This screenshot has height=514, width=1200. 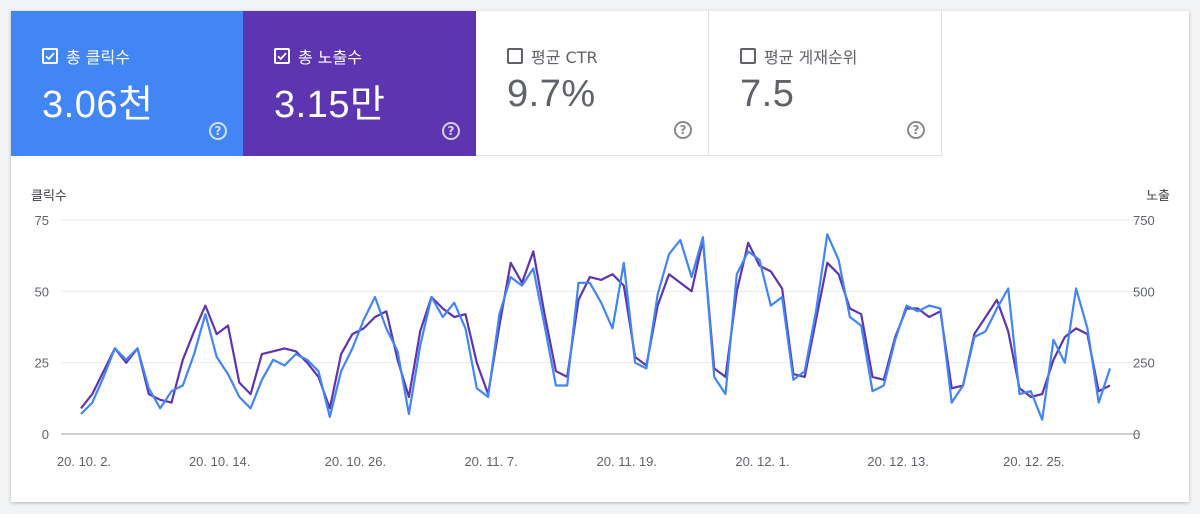 I want to click on right-axis-tick-label: 0, so click(x=1136, y=434).